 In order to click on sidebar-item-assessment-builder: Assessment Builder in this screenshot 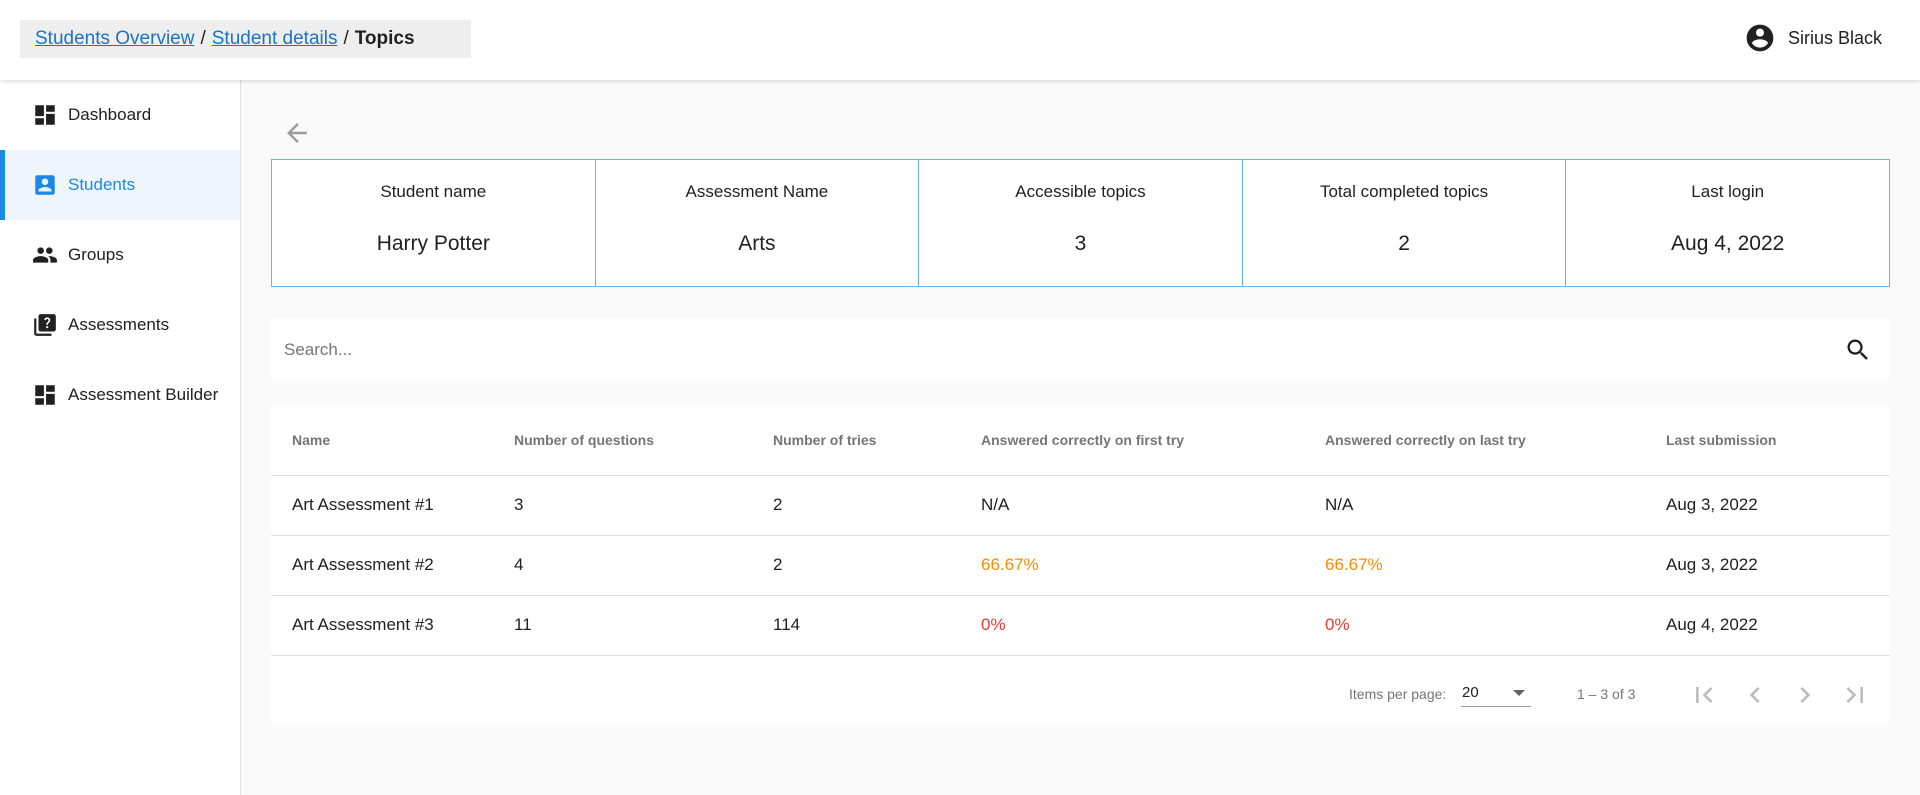, I will do `click(120, 395)`.